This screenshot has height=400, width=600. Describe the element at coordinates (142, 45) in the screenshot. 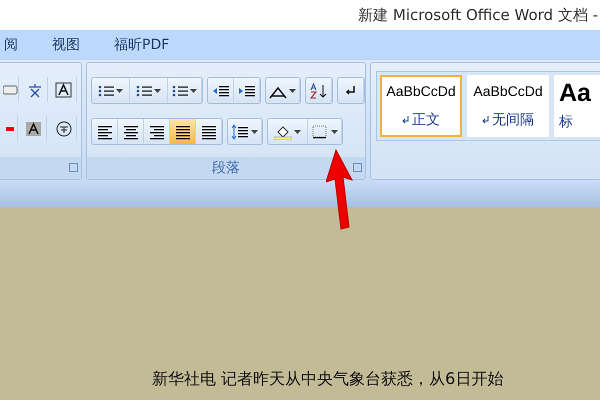

I see `ribbon-tab: 福昕PDF` at that location.